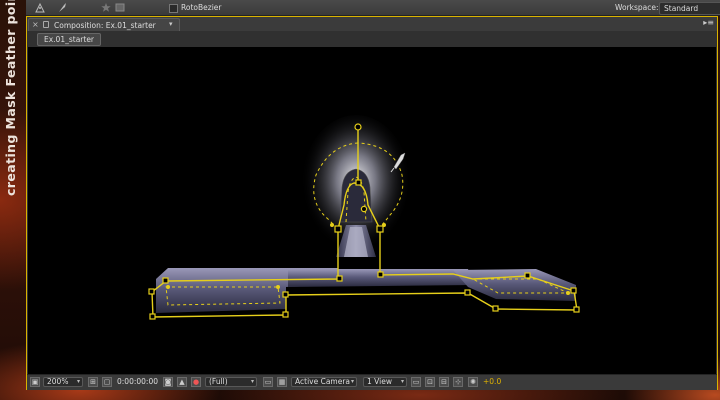  Describe the element at coordinates (120, 7) in the screenshot. I see `shape-tool-icon` at that location.